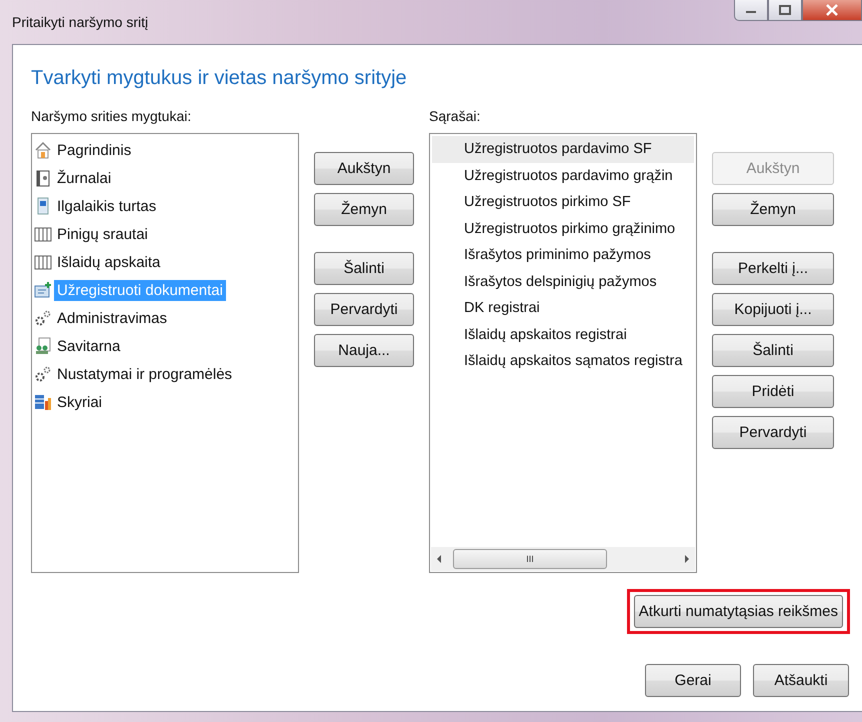 This screenshot has height=722, width=862. Describe the element at coordinates (563, 202) in the screenshot. I see `list-item: Užregistruotos pirkimo SF` at that location.